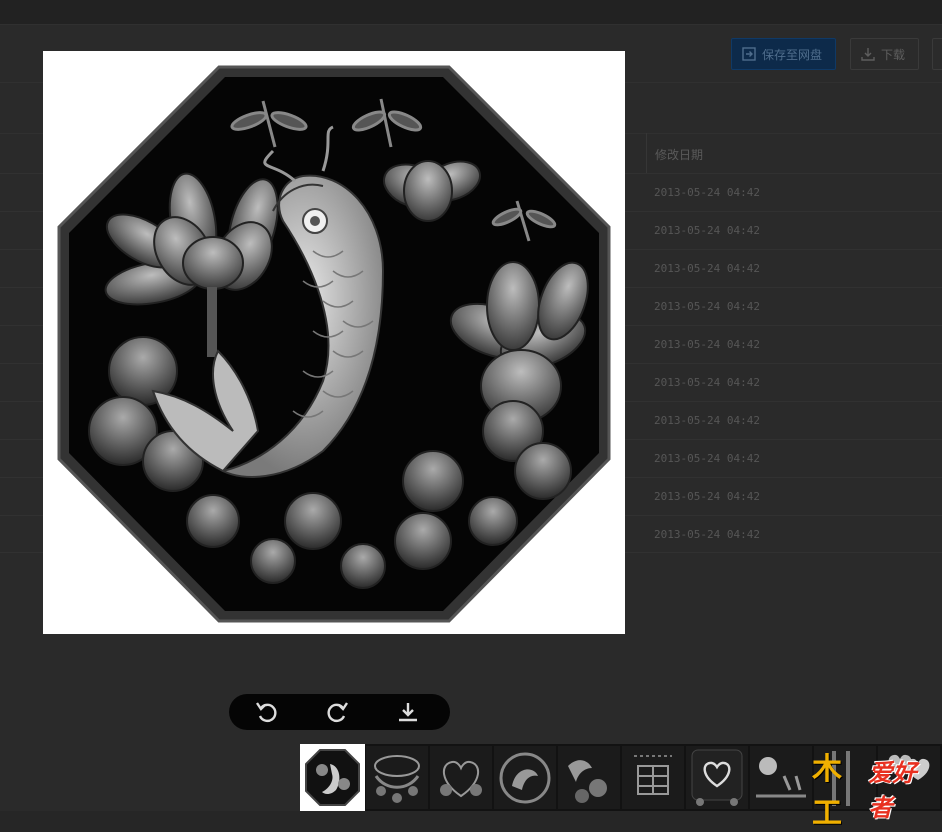 The width and height of the screenshot is (942, 832). I want to click on download-page-button: 下载, so click(884, 54).